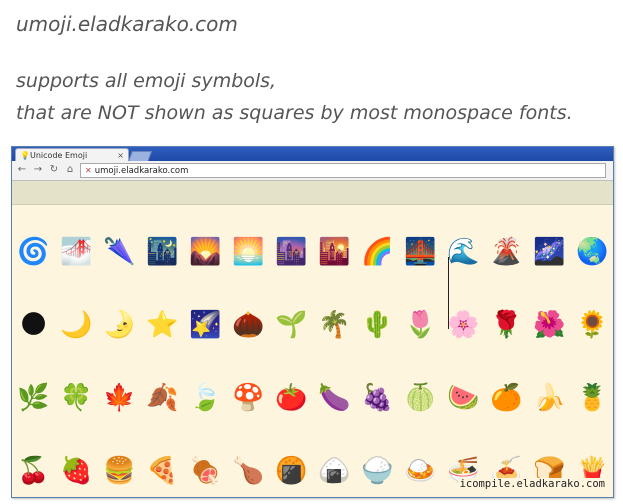  I want to click on emoji-cell: 🌹, so click(506, 324).